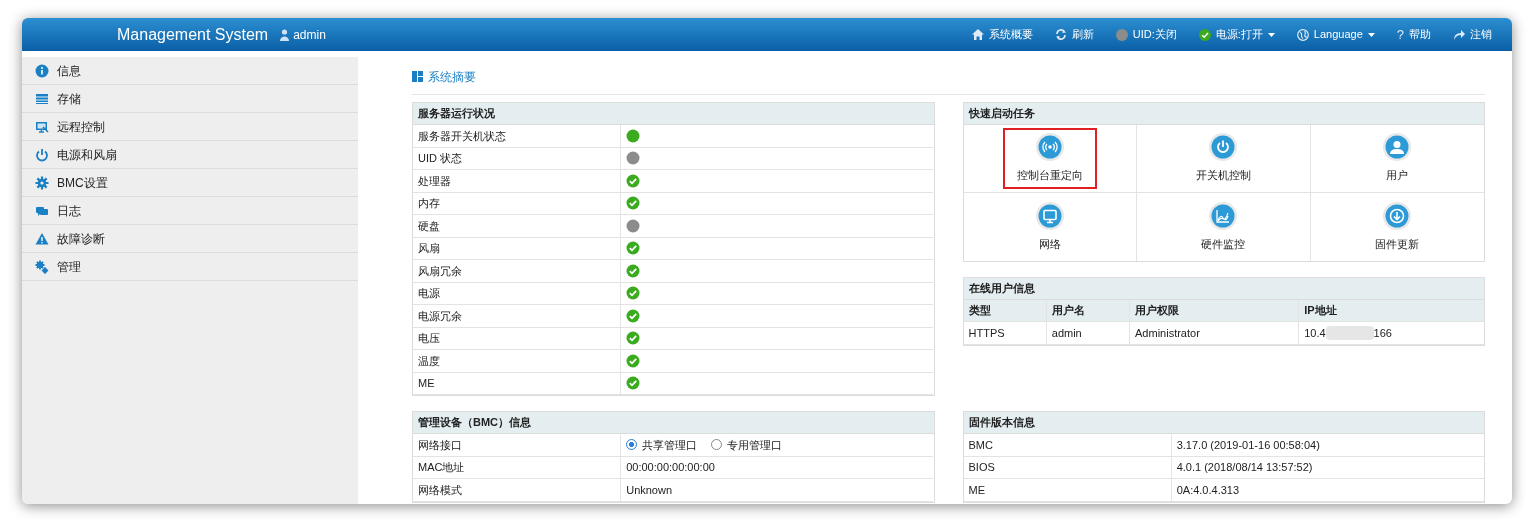 Image resolution: width=1531 pixels, height=526 pixels. I want to click on table-cell: 风扇冗余, so click(517, 271).